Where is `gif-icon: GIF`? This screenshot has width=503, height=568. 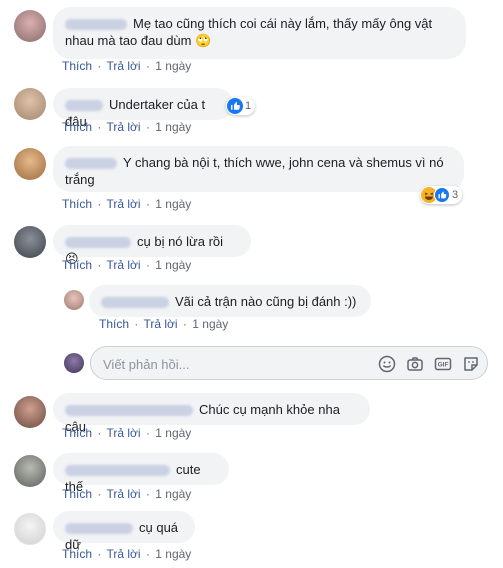
gif-icon: GIF is located at coordinates (443, 364).